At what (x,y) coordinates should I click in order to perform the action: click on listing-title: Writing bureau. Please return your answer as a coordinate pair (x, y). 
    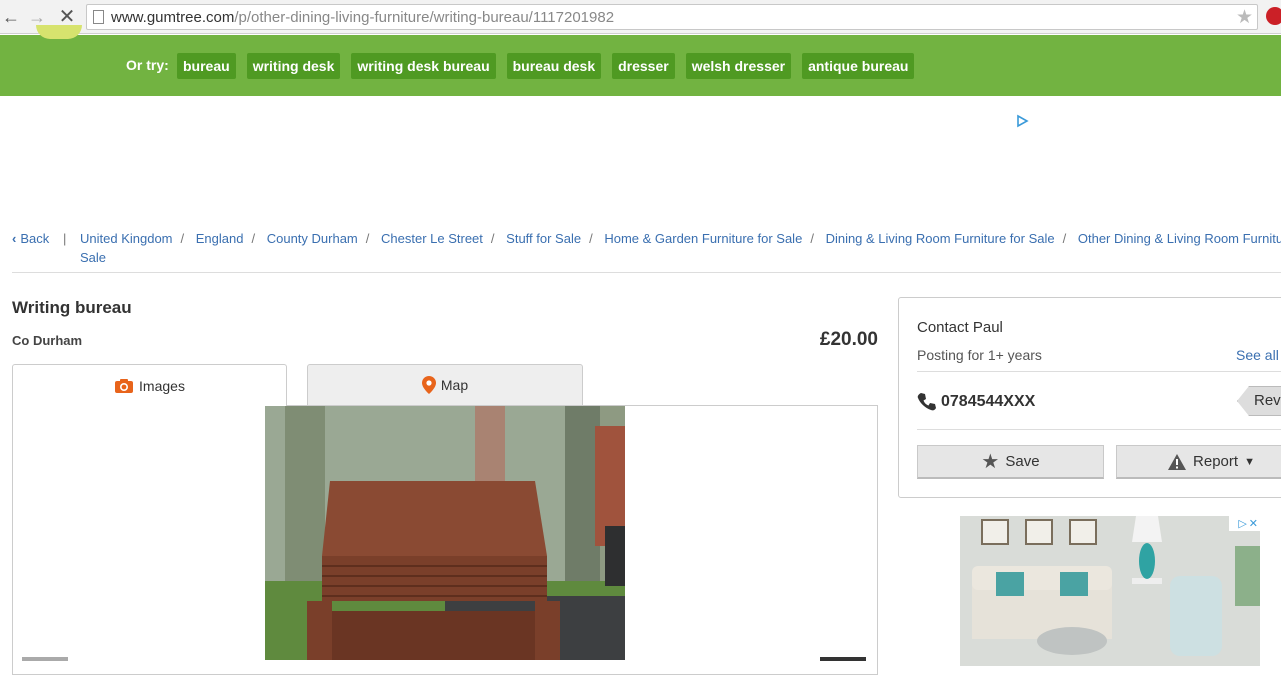
    Looking at the image, I should click on (72, 307).